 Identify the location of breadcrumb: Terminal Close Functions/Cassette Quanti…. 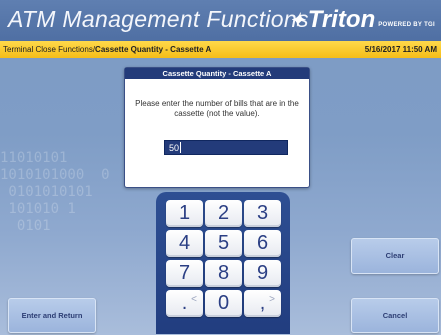
(107, 49).